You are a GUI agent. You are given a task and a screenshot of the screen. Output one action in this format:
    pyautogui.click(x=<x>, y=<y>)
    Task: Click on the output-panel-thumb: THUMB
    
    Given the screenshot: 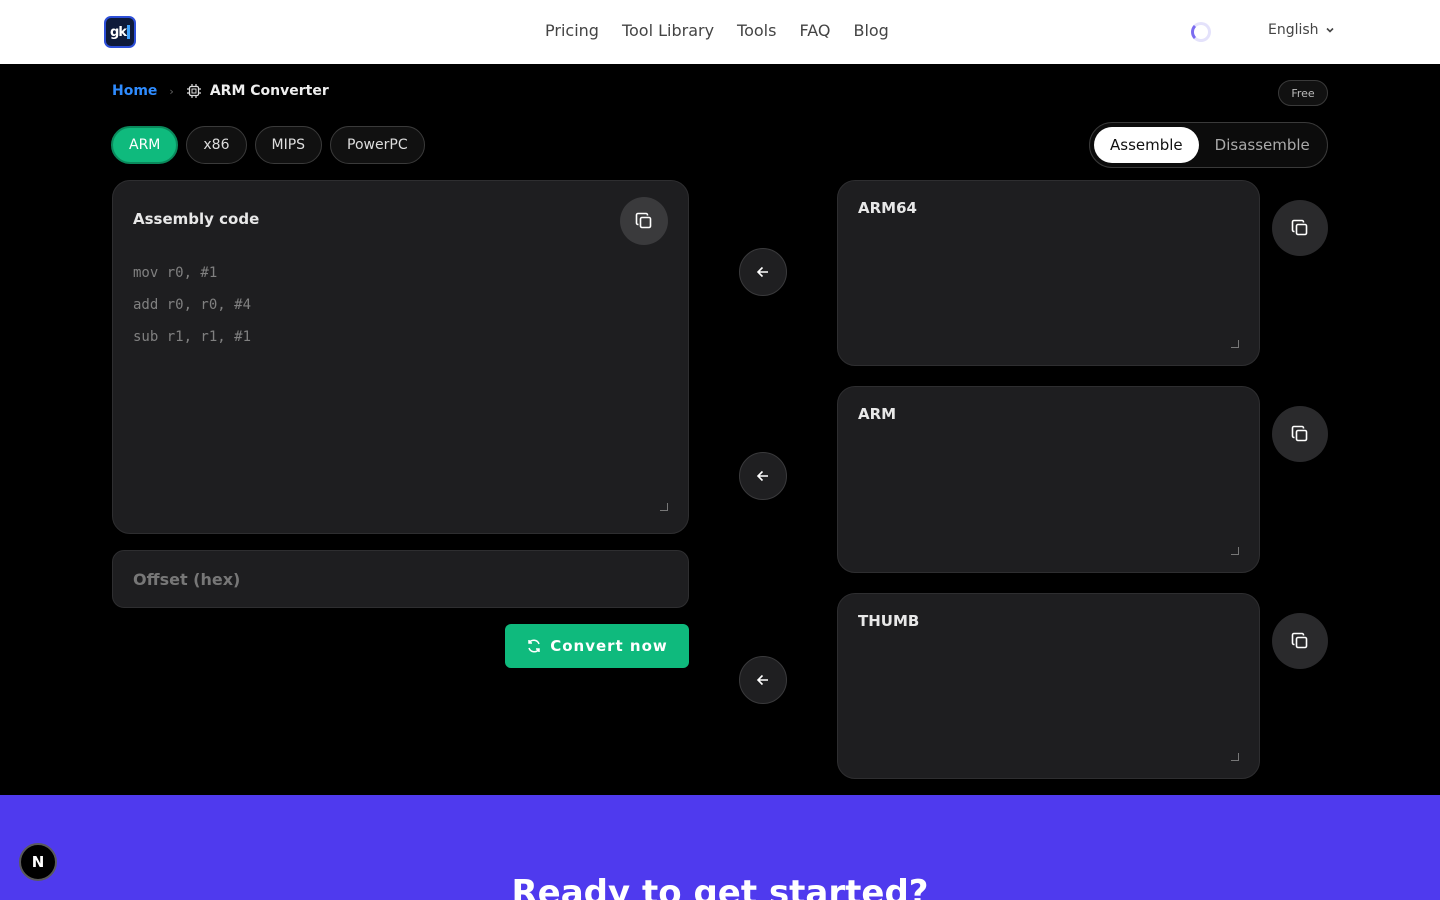 What is the action you would take?
    pyautogui.click(x=1048, y=686)
    